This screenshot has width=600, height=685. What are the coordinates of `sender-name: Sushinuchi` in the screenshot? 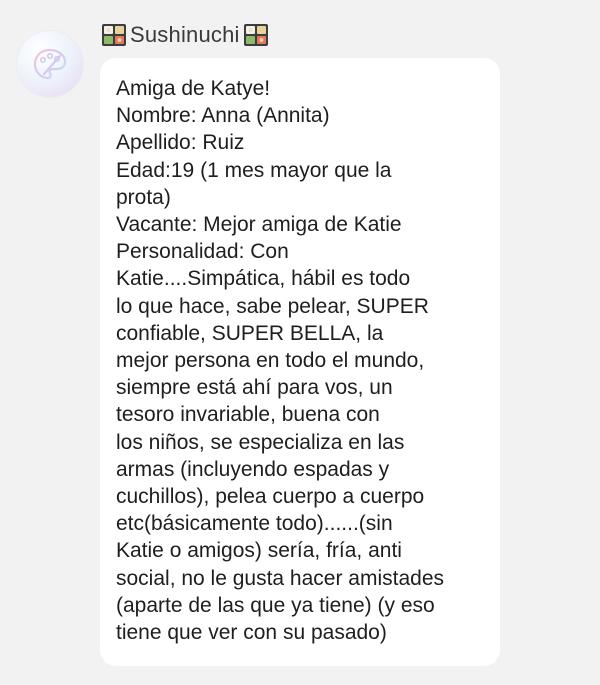 It's located at (185, 35).